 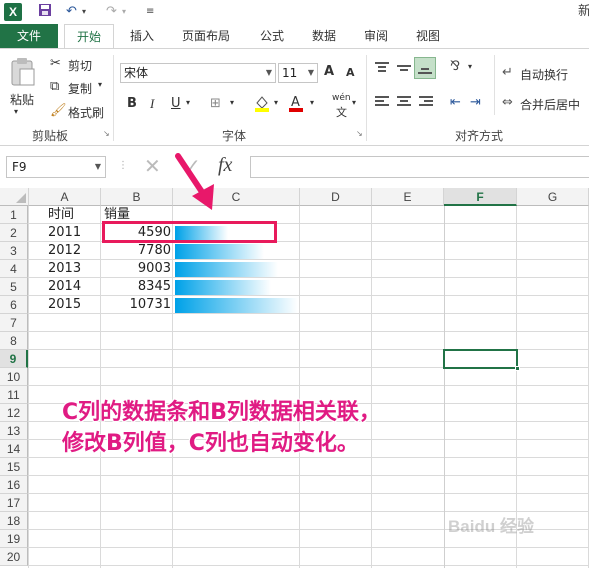 What do you see at coordinates (544, 74) in the screenshot?
I see `wrap-text-button: 自动换行` at bounding box center [544, 74].